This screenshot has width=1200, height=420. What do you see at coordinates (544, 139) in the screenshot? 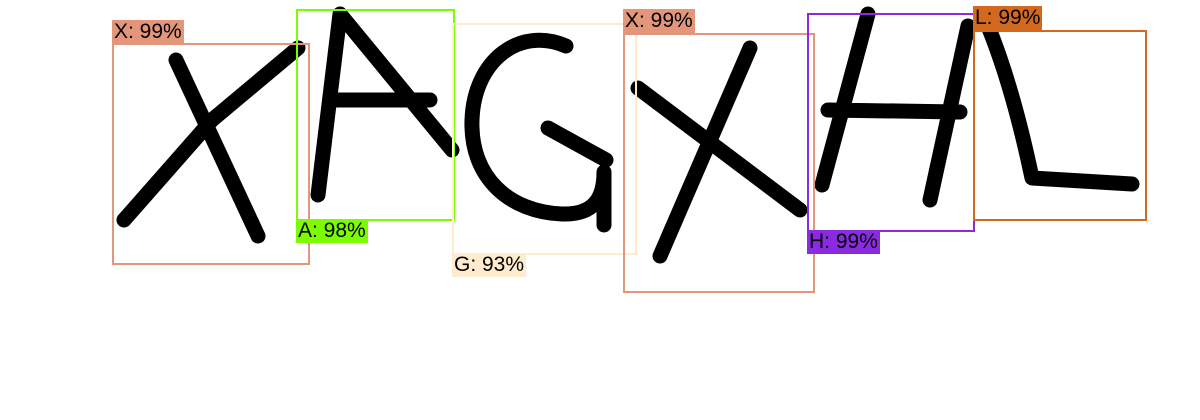
I see `detection-box-g` at bounding box center [544, 139].